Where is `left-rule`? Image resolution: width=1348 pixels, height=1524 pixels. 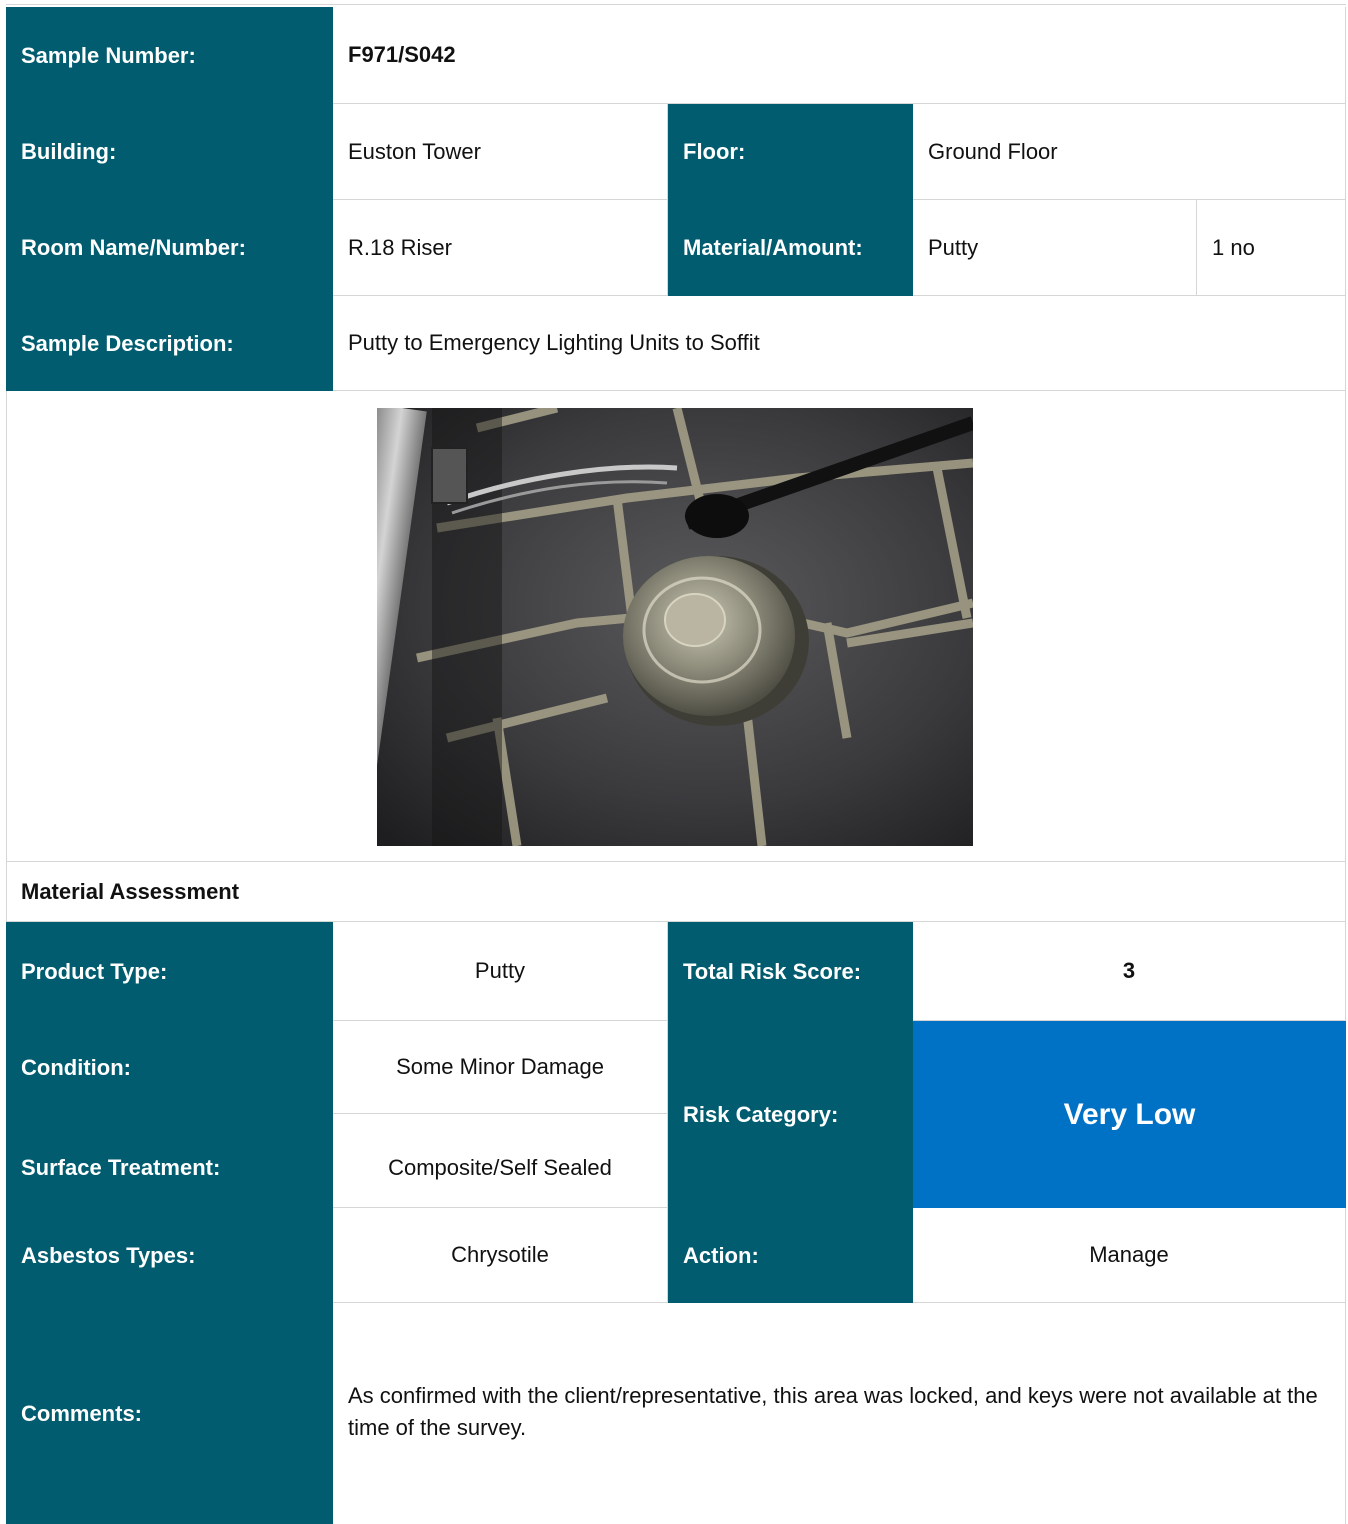 left-rule is located at coordinates (6, 656).